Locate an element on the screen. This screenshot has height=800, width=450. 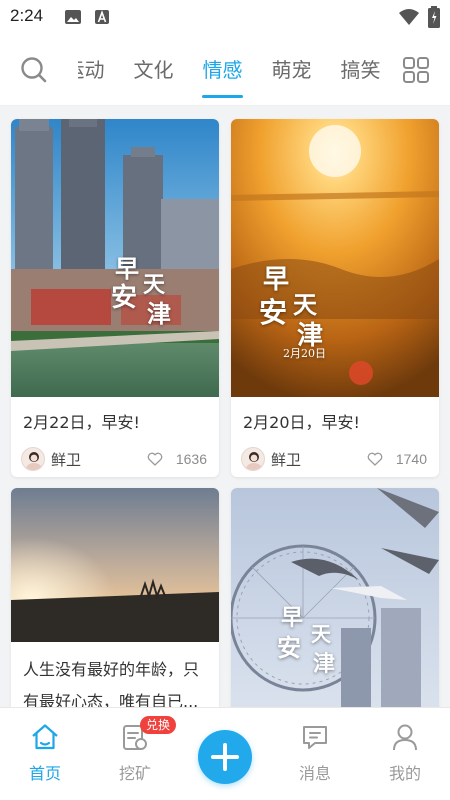
calligraphy-tian: 天 is located at coordinates (321, 634).